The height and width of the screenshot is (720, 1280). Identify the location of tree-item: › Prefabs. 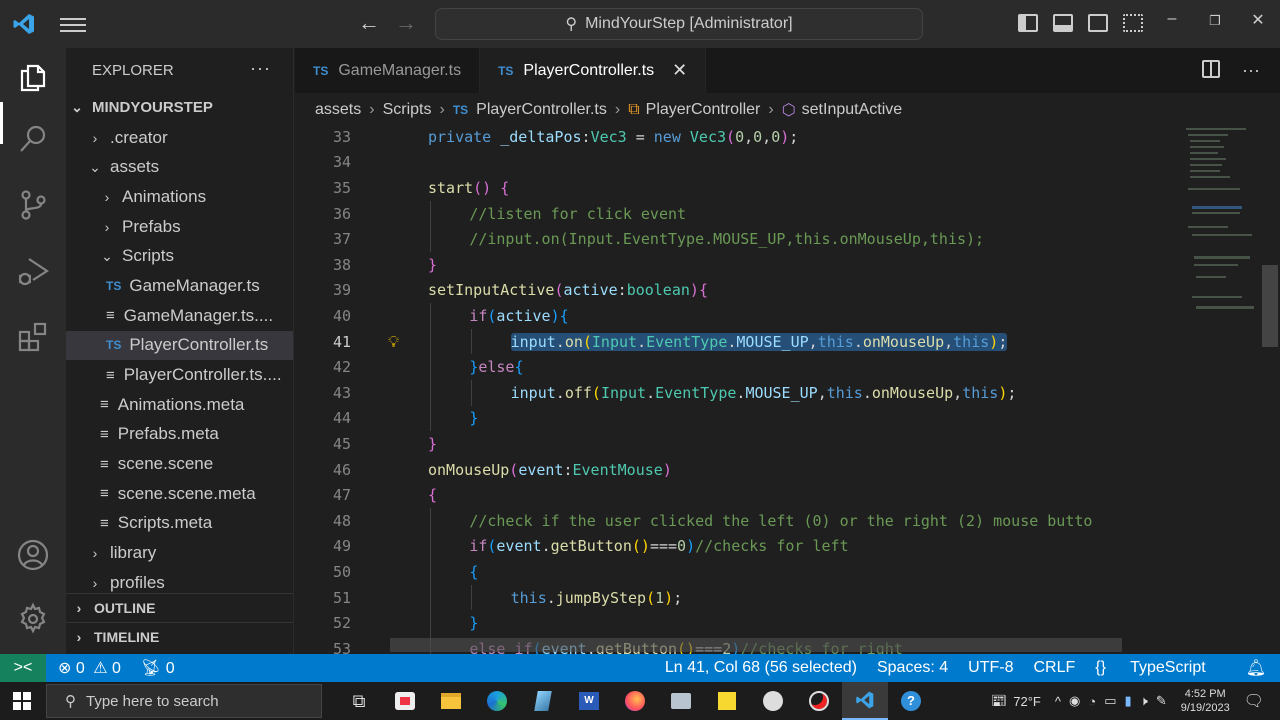
(179, 227).